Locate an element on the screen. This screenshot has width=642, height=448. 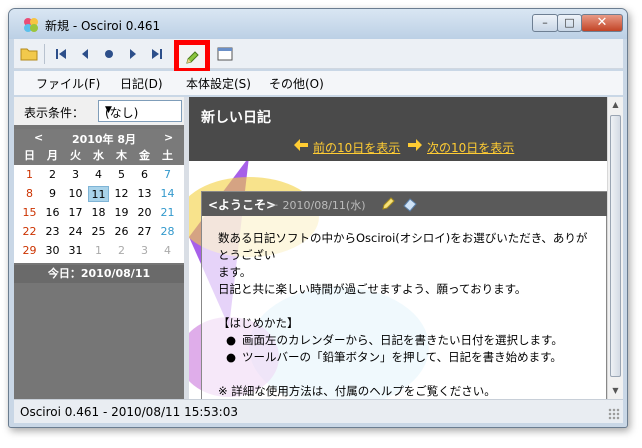
window-view-icon is located at coordinates (225, 54).